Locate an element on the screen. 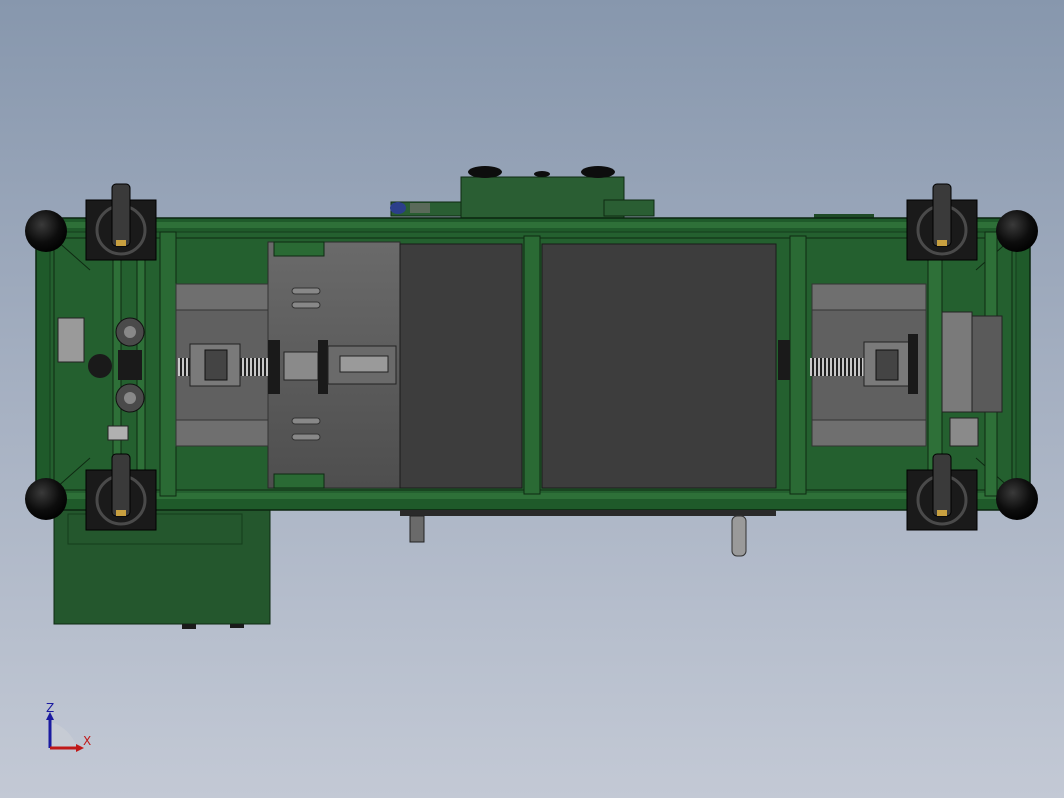  wheel-bottom-left is located at coordinates (46, 499).